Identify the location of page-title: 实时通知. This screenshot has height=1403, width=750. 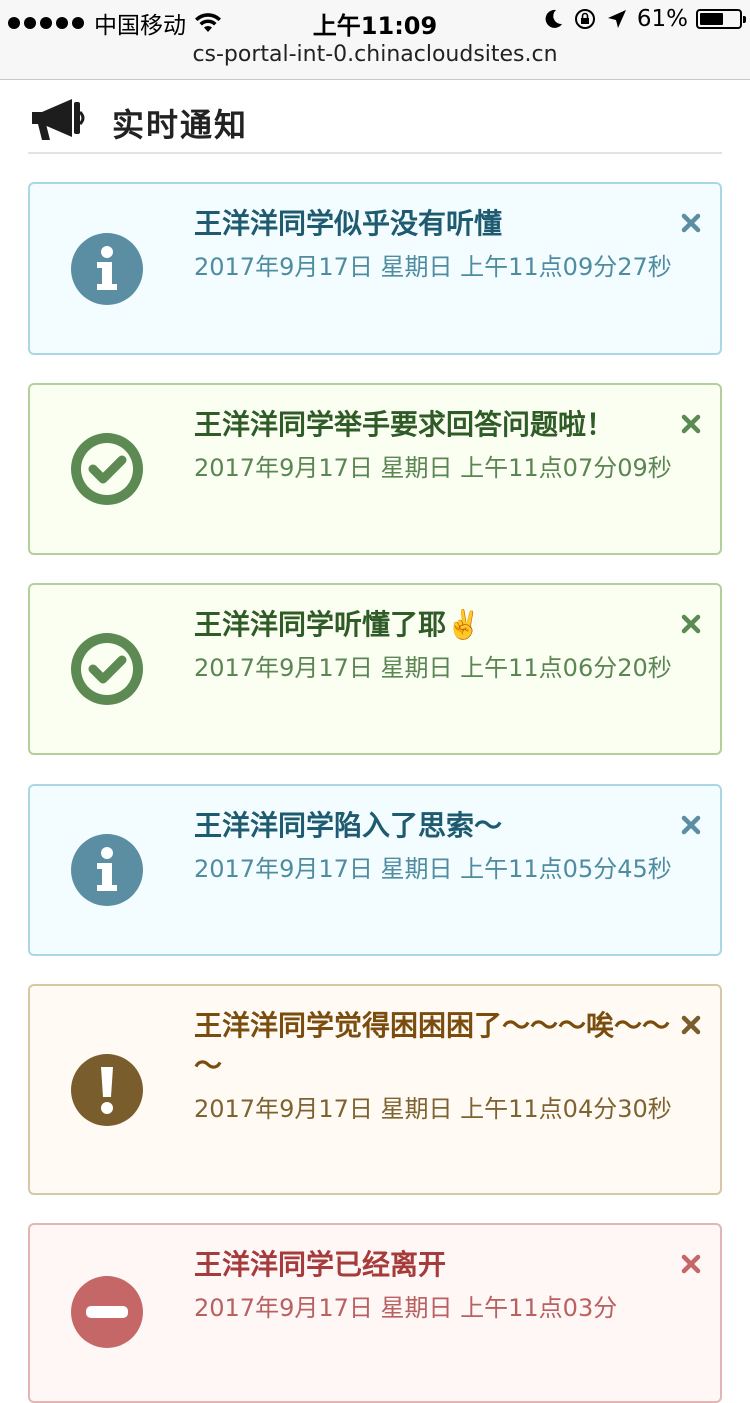
(180, 125).